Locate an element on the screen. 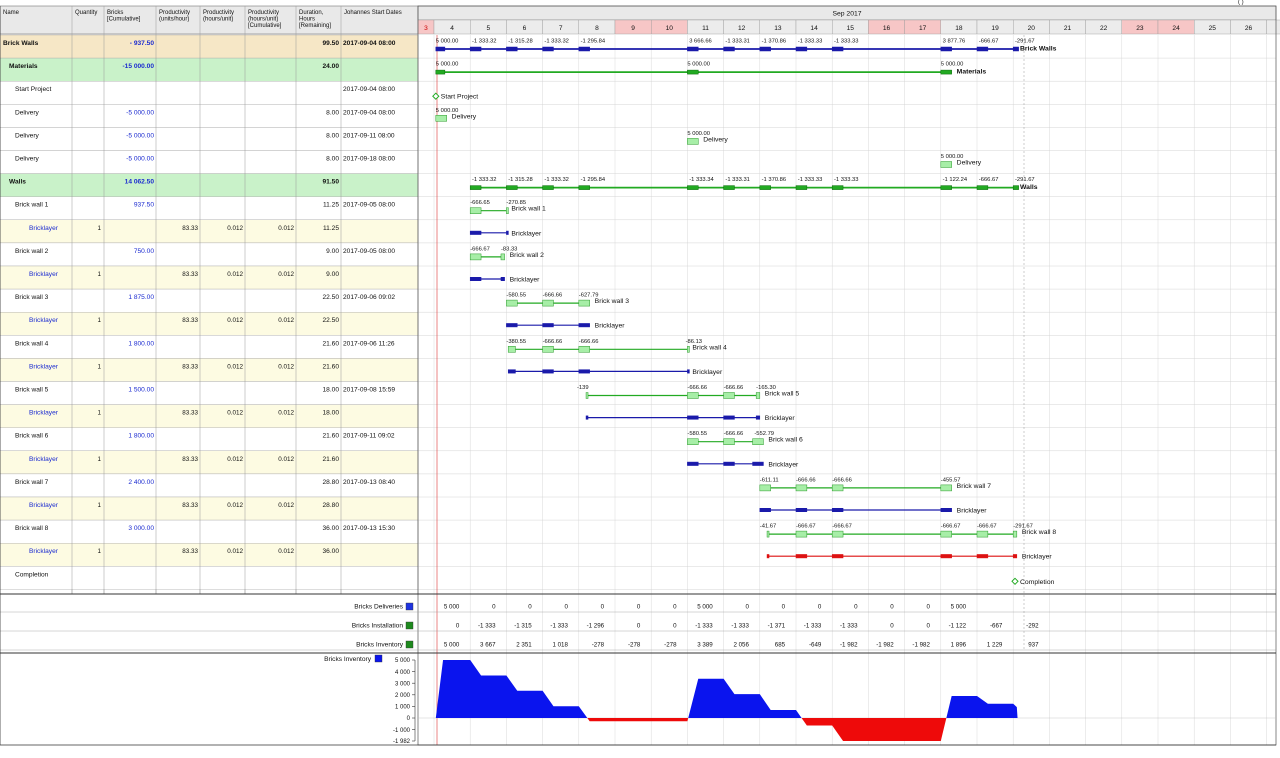 The image size is (1280, 758). day-header-18: 18 is located at coordinates (959, 27).